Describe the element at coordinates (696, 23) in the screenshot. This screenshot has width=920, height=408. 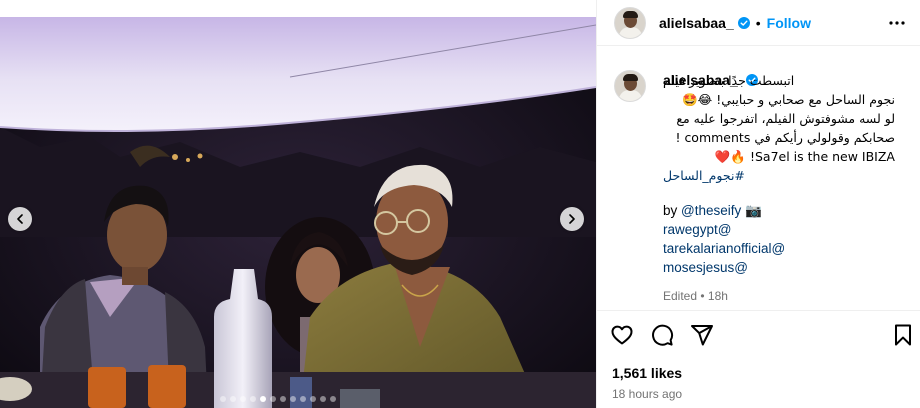
I see `header-username: alielsabaa_` at that location.